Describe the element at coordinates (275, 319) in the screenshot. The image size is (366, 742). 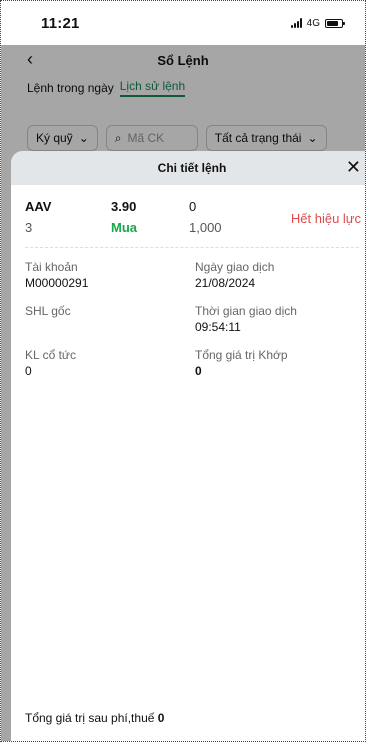
I see `trade-time-field: Thời gian giao dịch 09:54:11` at that location.